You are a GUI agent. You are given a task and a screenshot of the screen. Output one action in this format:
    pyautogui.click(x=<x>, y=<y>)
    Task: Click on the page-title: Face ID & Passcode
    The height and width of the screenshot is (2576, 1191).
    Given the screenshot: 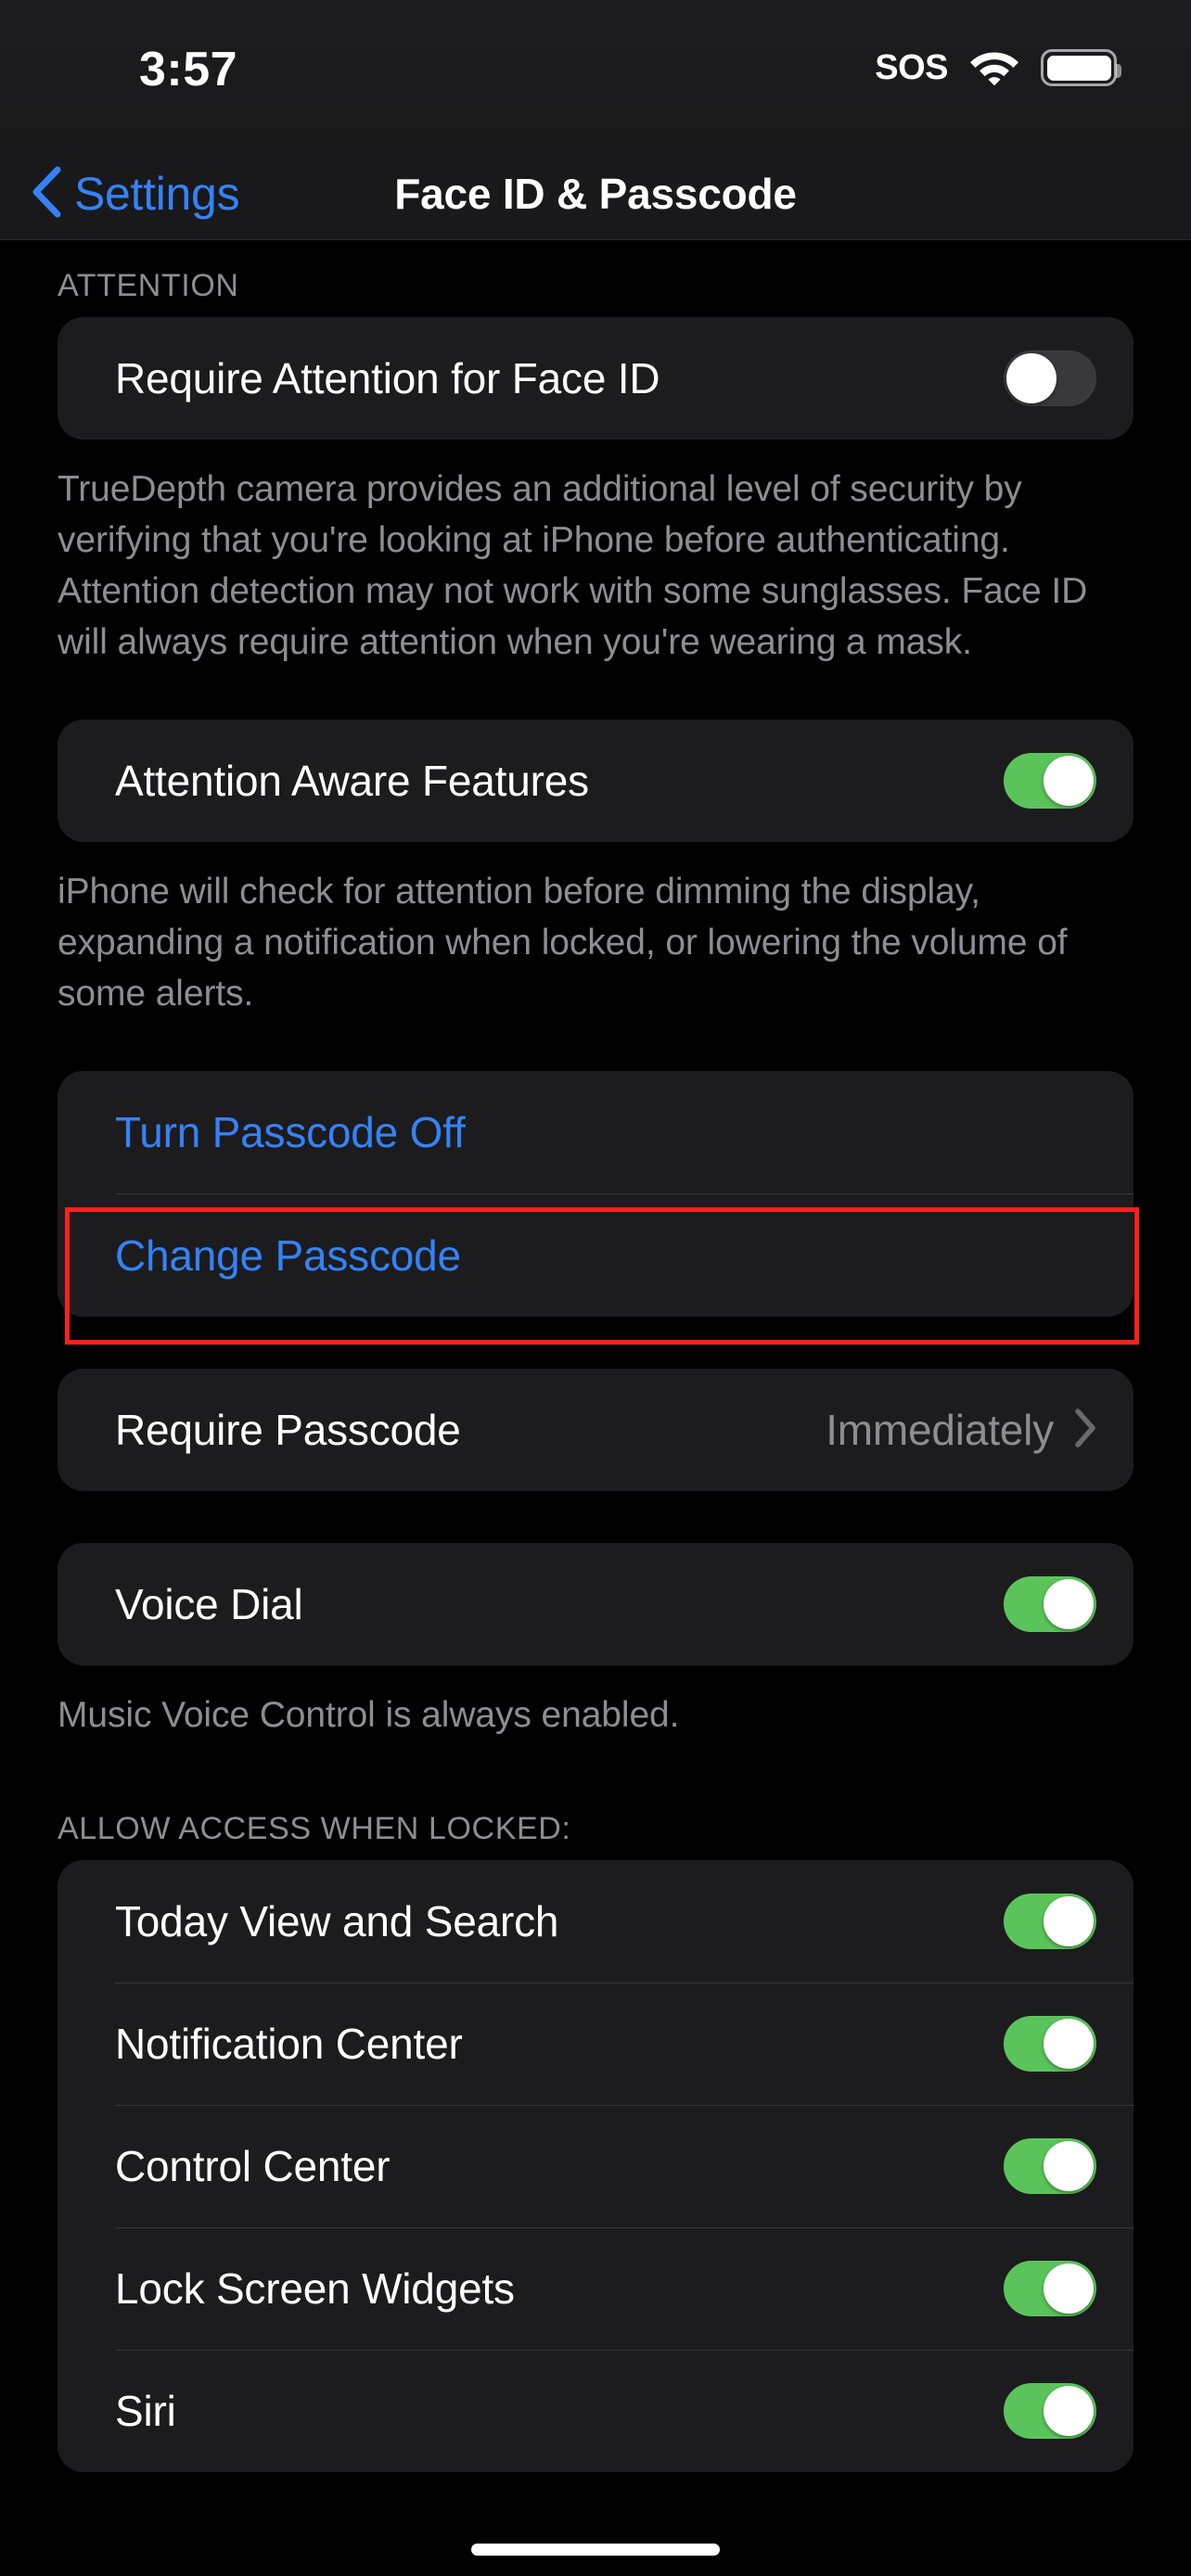 What is the action you would take?
    pyautogui.click(x=595, y=194)
    